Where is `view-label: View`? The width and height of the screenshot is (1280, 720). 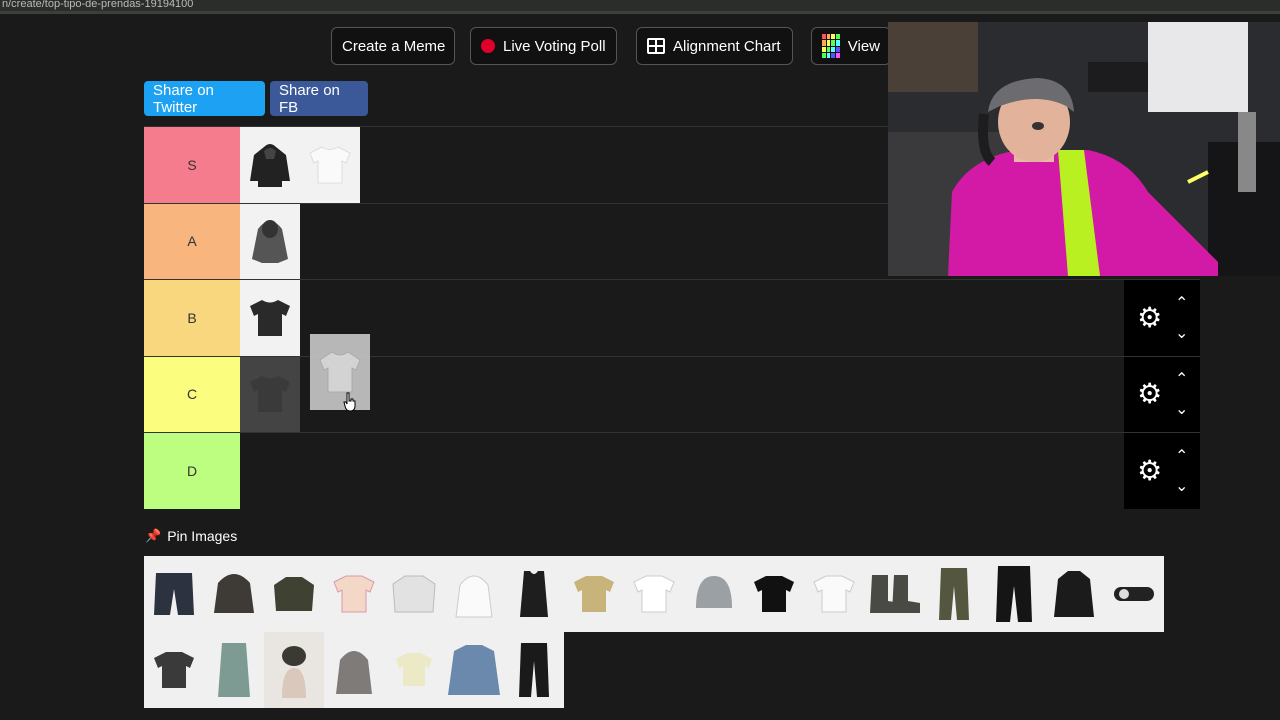
view-label: View is located at coordinates (863, 46).